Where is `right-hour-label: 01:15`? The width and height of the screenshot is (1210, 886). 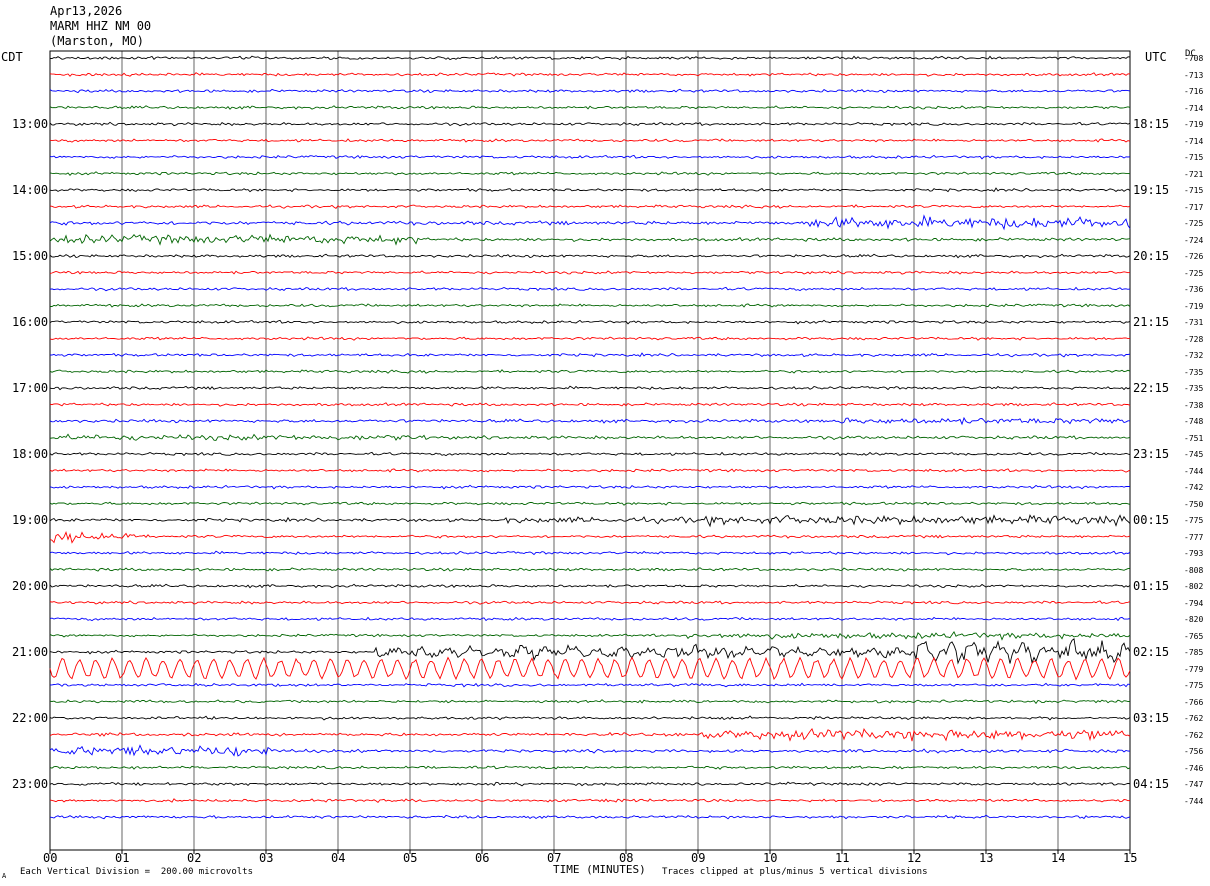 right-hour-label: 01:15 is located at coordinates (1151, 586).